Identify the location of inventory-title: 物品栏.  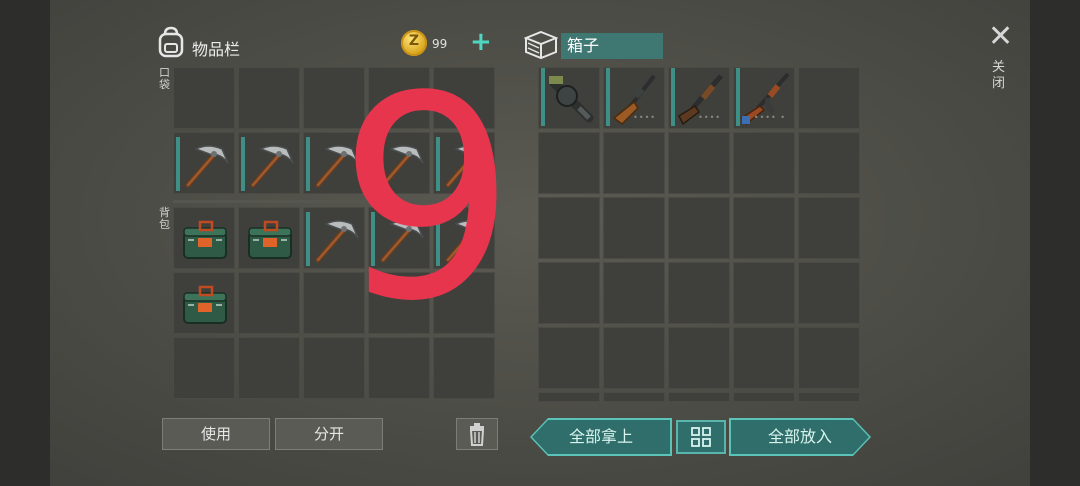
(216, 49).